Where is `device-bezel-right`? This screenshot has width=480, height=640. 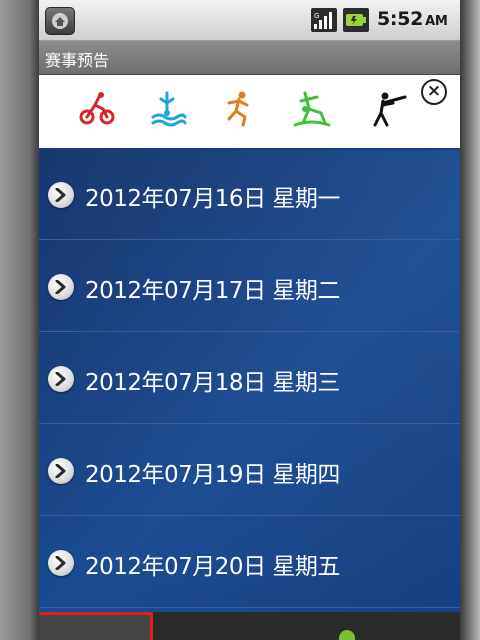
device-bezel-right is located at coordinates (470, 320).